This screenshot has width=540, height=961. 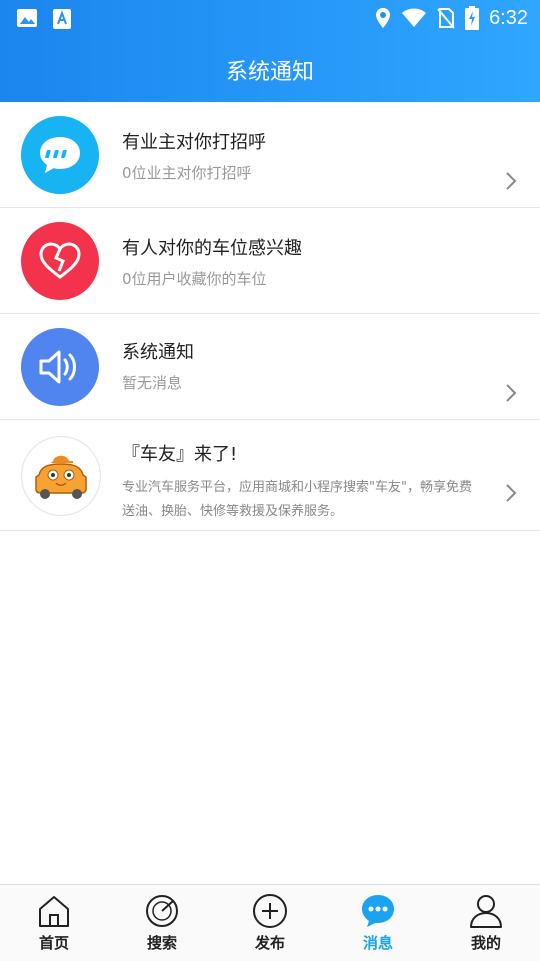 I want to click on search-icon, so click(x=162, y=911).